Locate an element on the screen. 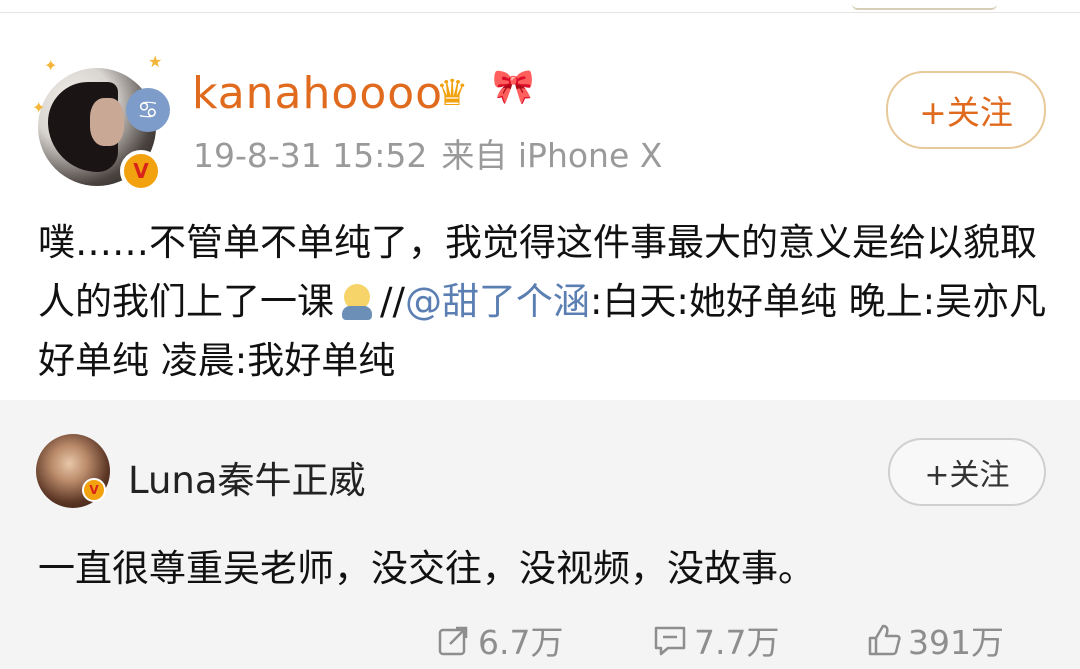 This screenshot has width=1080, height=669. like-count: 391万 is located at coordinates (956, 642).